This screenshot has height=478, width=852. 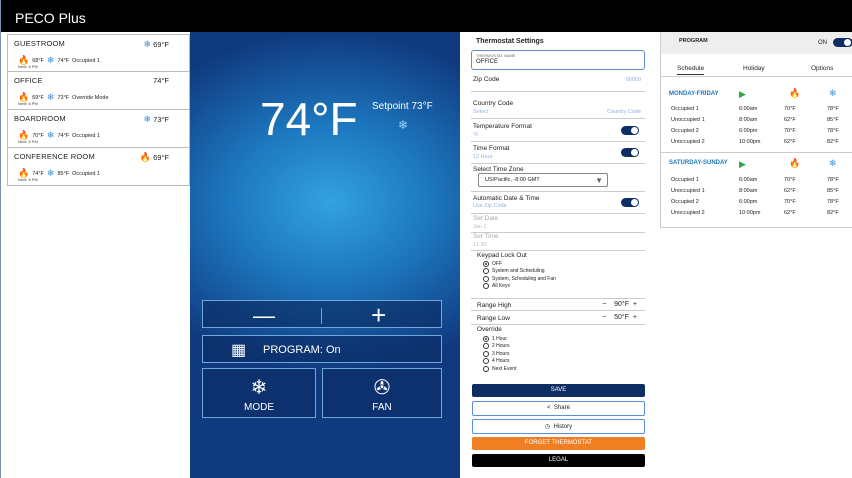 I want to click on country-code-label: Country Code, so click(x=493, y=103).